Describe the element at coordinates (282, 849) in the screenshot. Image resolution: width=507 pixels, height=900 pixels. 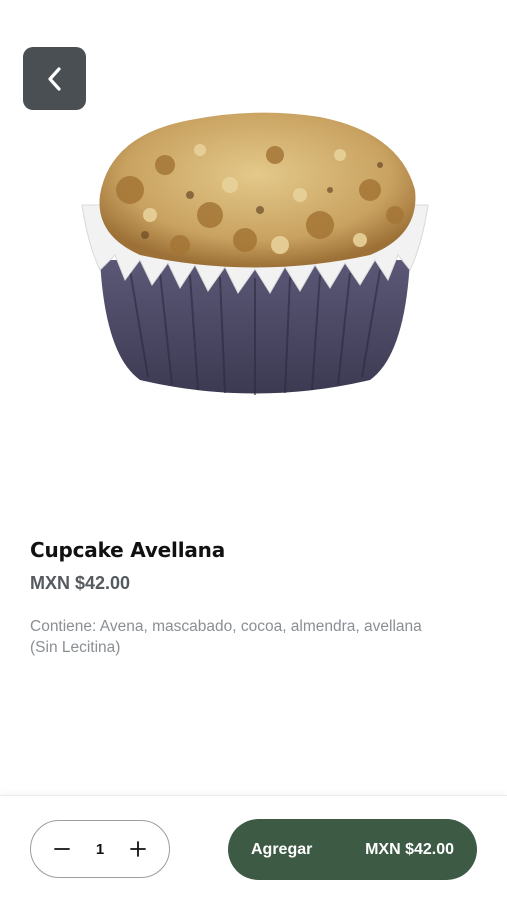
I see `add-button-label: Agregar` at that location.